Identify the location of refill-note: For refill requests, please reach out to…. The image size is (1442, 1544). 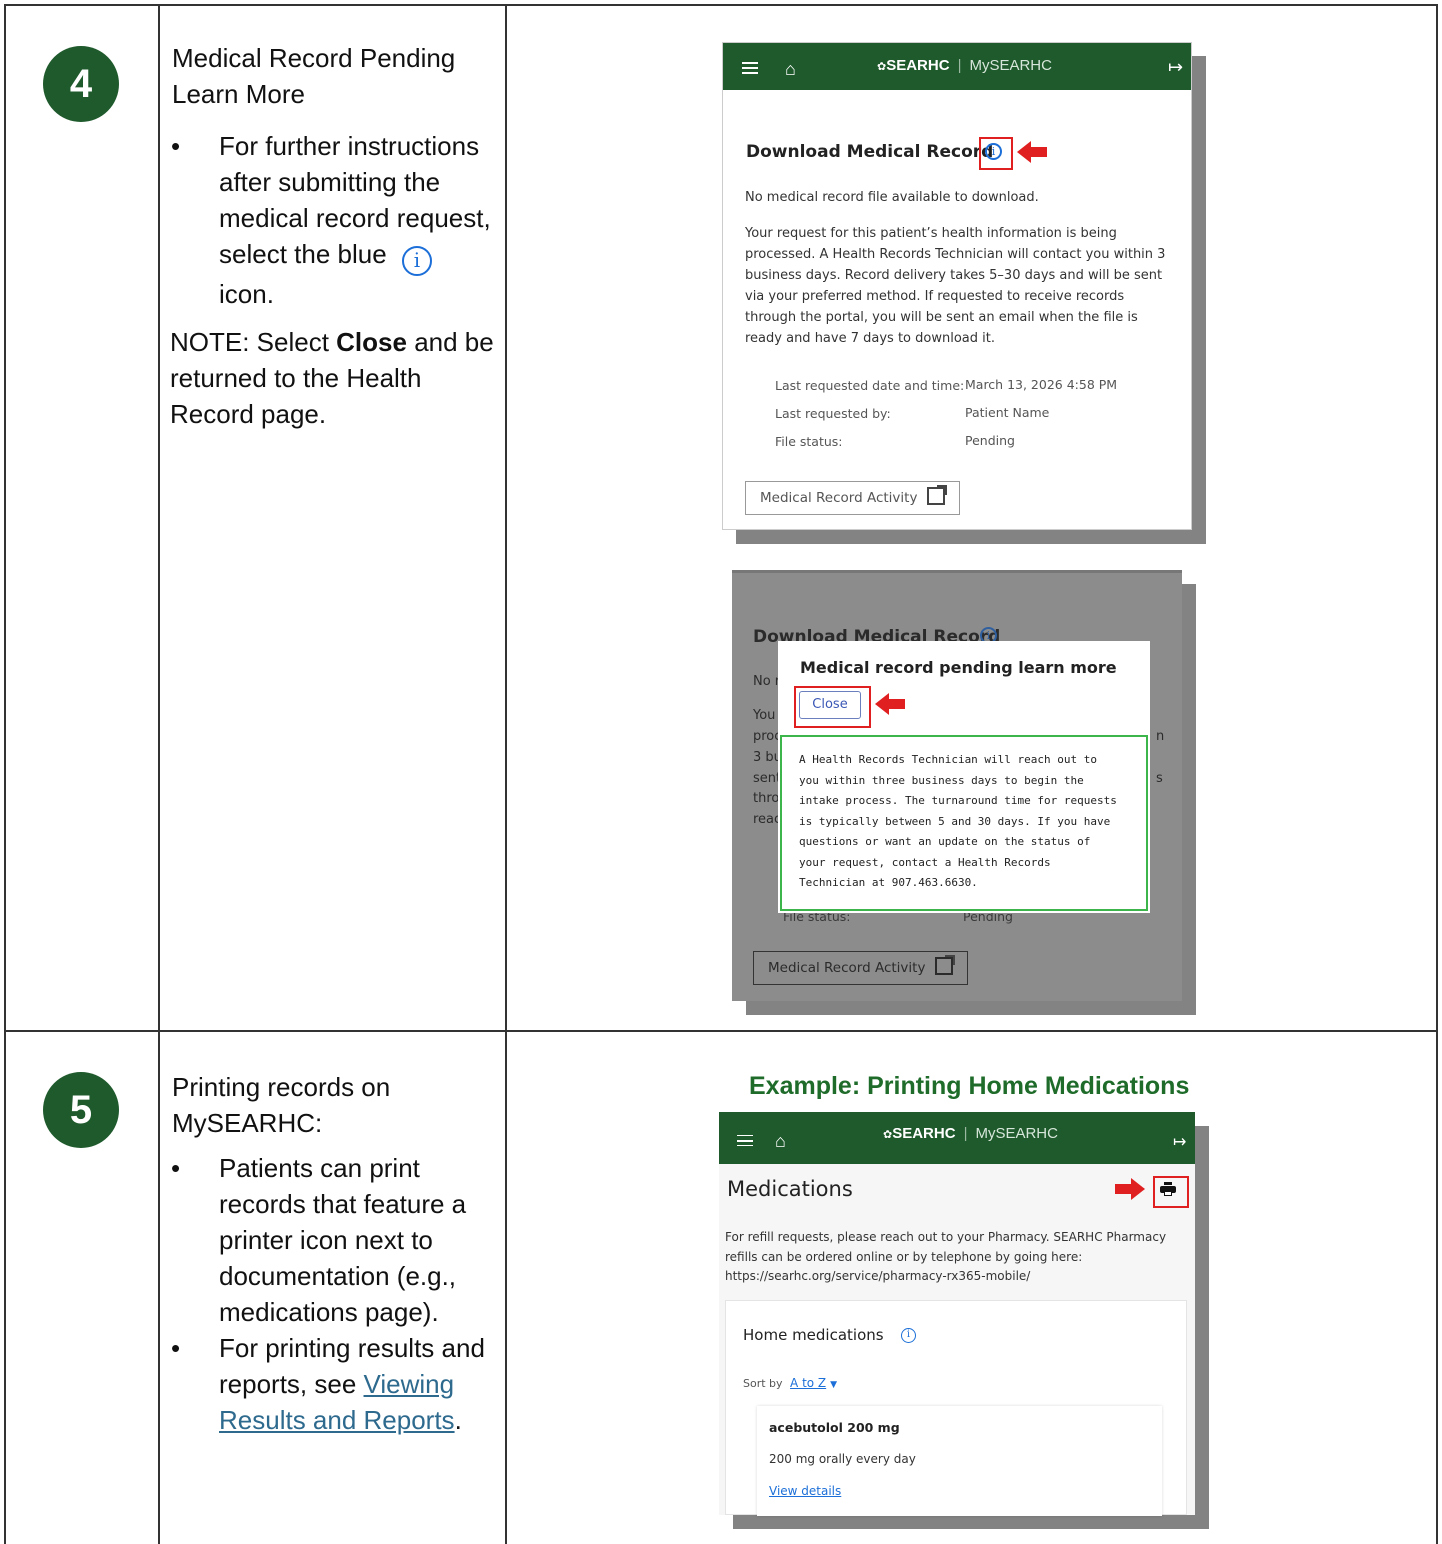
(946, 1256).